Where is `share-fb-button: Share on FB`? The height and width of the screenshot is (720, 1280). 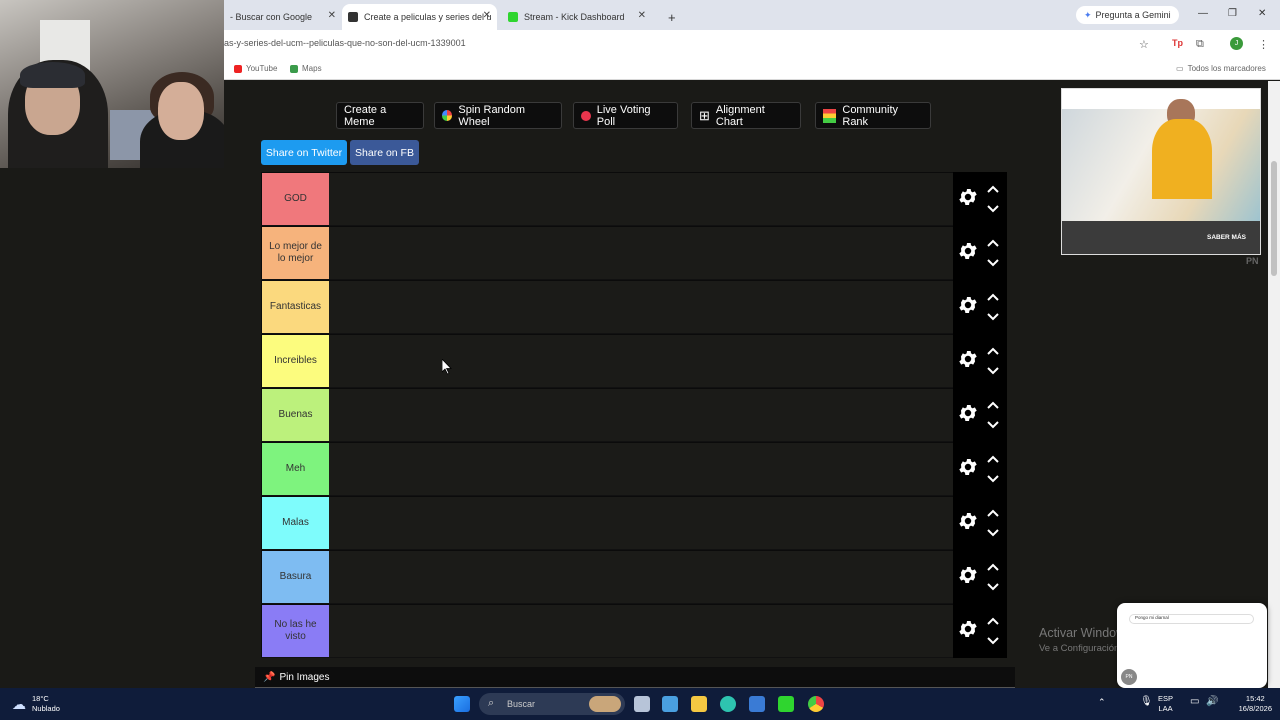
share-fb-button: Share on FB is located at coordinates (384, 152).